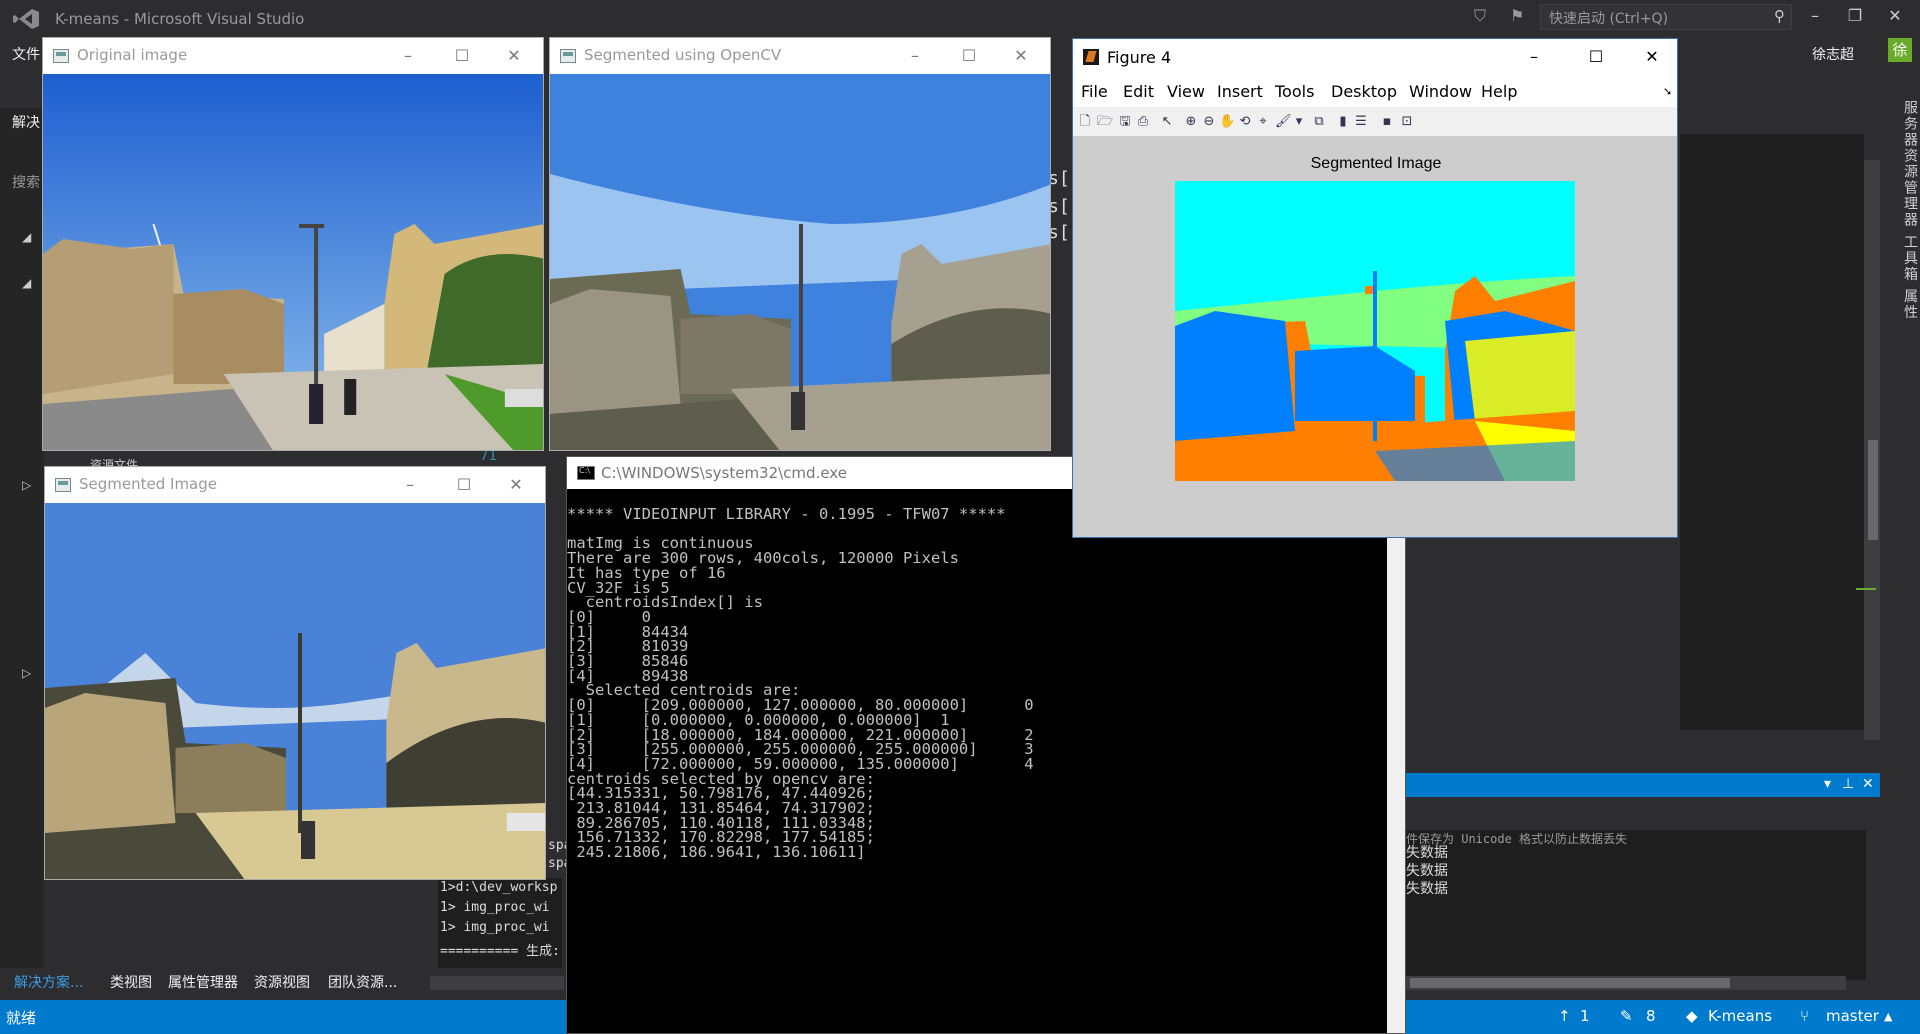 The image size is (1920, 1034). Describe the element at coordinates (1125, 122) in the screenshot. I see `save-icon: 🖫` at that location.